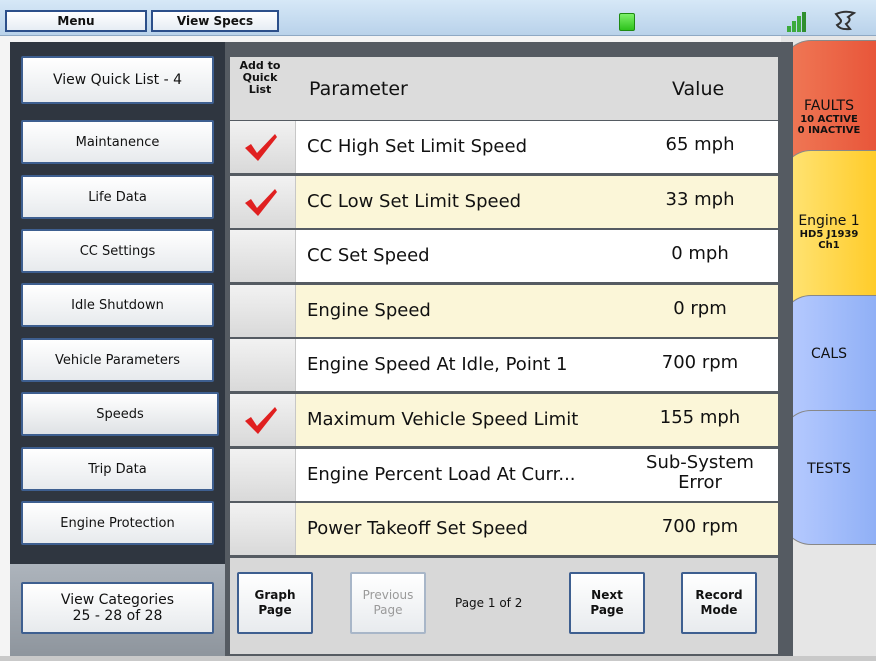 The image size is (876, 661). I want to click on status-led-icon, so click(627, 22).